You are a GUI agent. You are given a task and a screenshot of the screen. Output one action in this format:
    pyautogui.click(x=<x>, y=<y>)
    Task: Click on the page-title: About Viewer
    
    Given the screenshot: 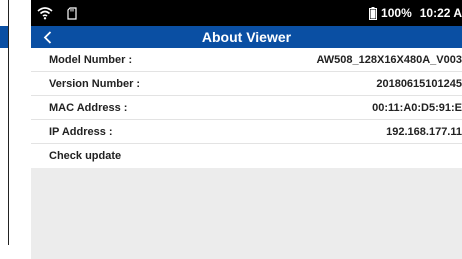 What is the action you would take?
    pyautogui.click(x=246, y=37)
    